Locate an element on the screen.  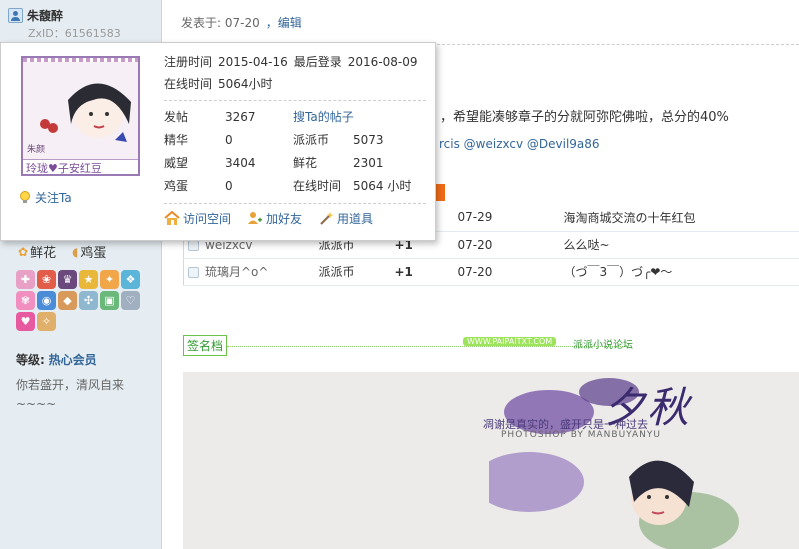
follow-button: 关注Ta is located at coordinates (45, 197).